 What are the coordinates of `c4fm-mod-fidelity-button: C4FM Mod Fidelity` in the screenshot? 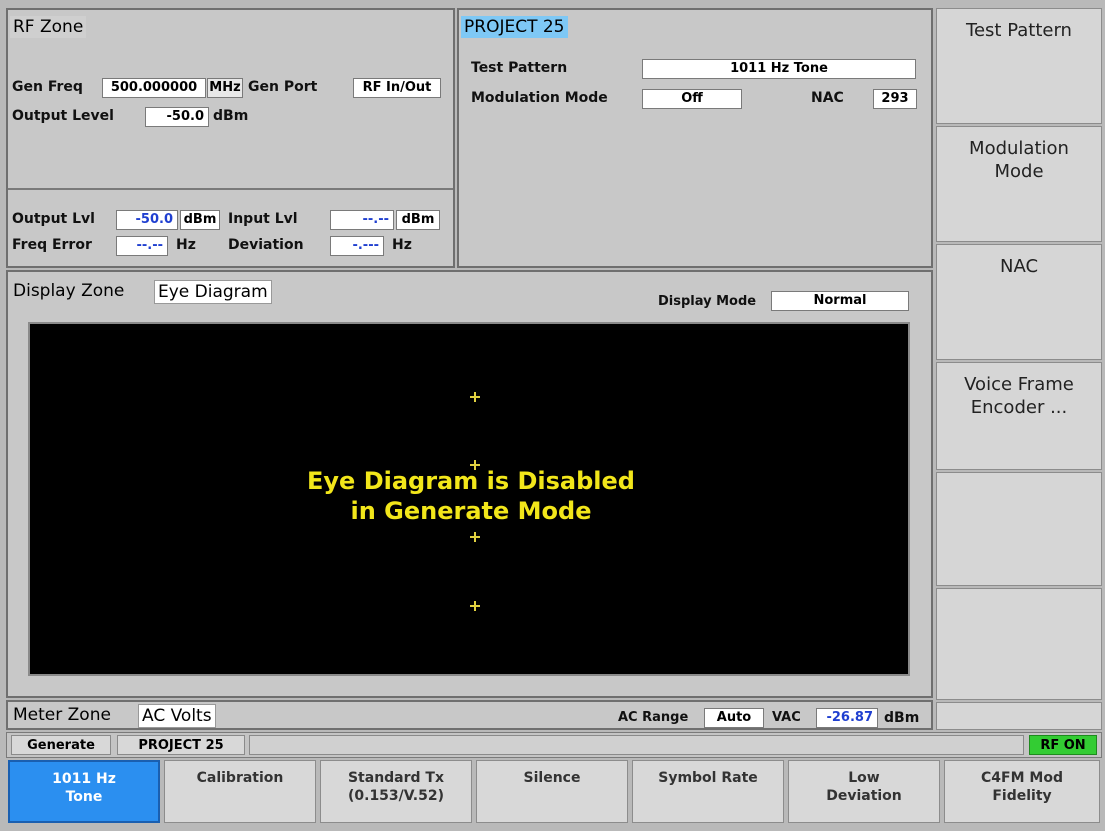 It's located at (1022, 791).